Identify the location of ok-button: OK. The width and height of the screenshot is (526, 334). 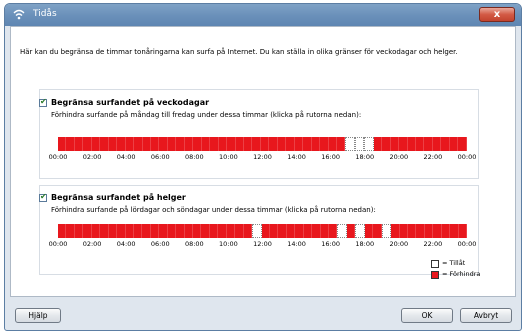
(427, 315).